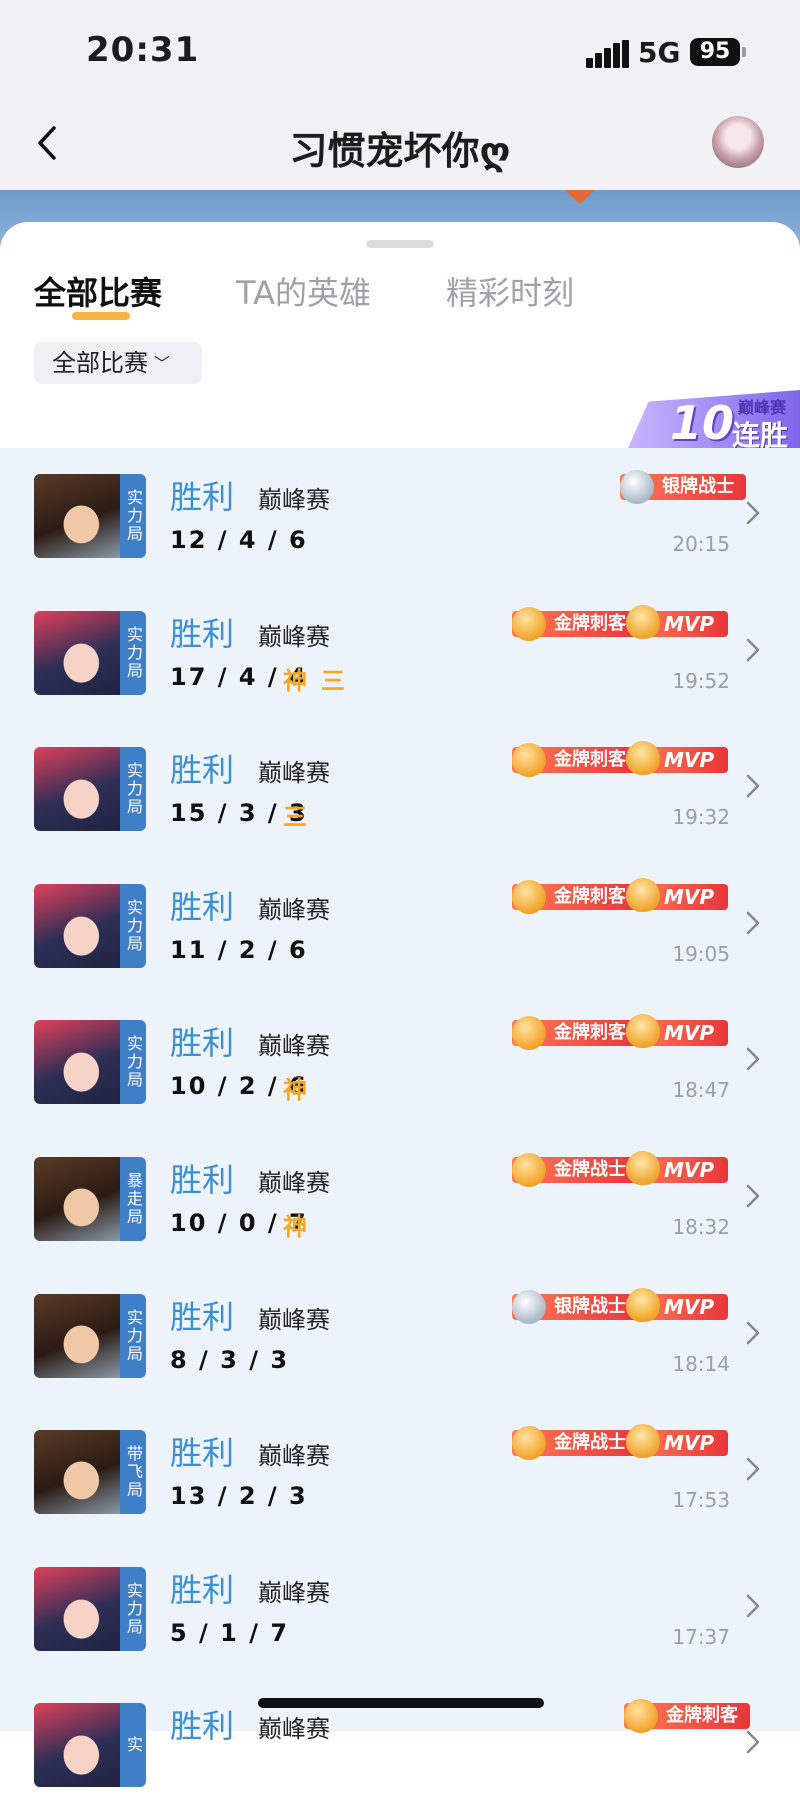 Image resolution: width=800 pixels, height=1813 pixels. Describe the element at coordinates (702, 423) in the screenshot. I see `streak-number: 10` at that location.